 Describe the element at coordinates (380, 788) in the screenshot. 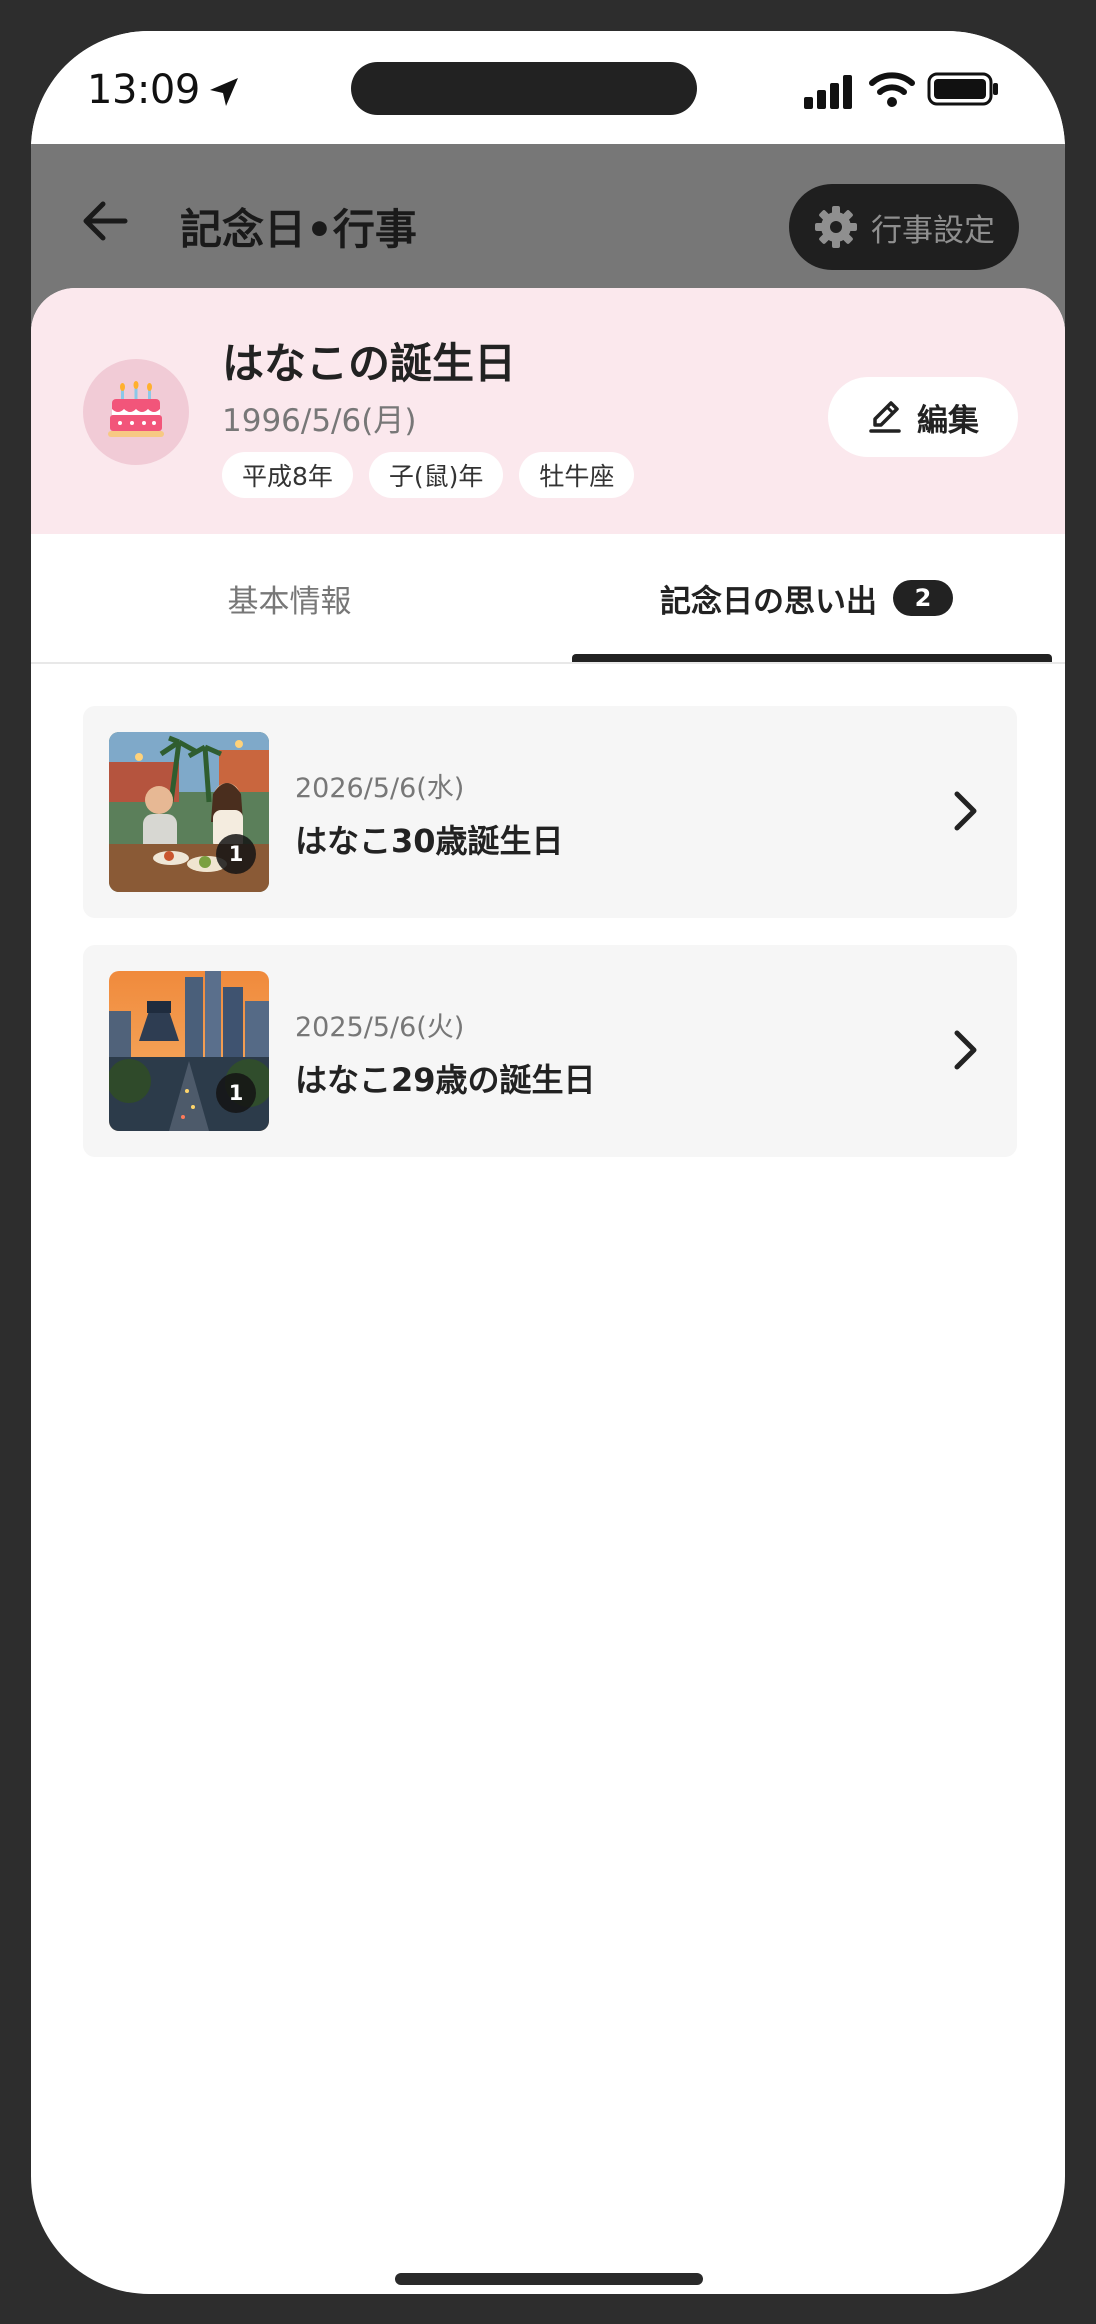

I see `memory-date: 2026/5/6(水)` at that location.